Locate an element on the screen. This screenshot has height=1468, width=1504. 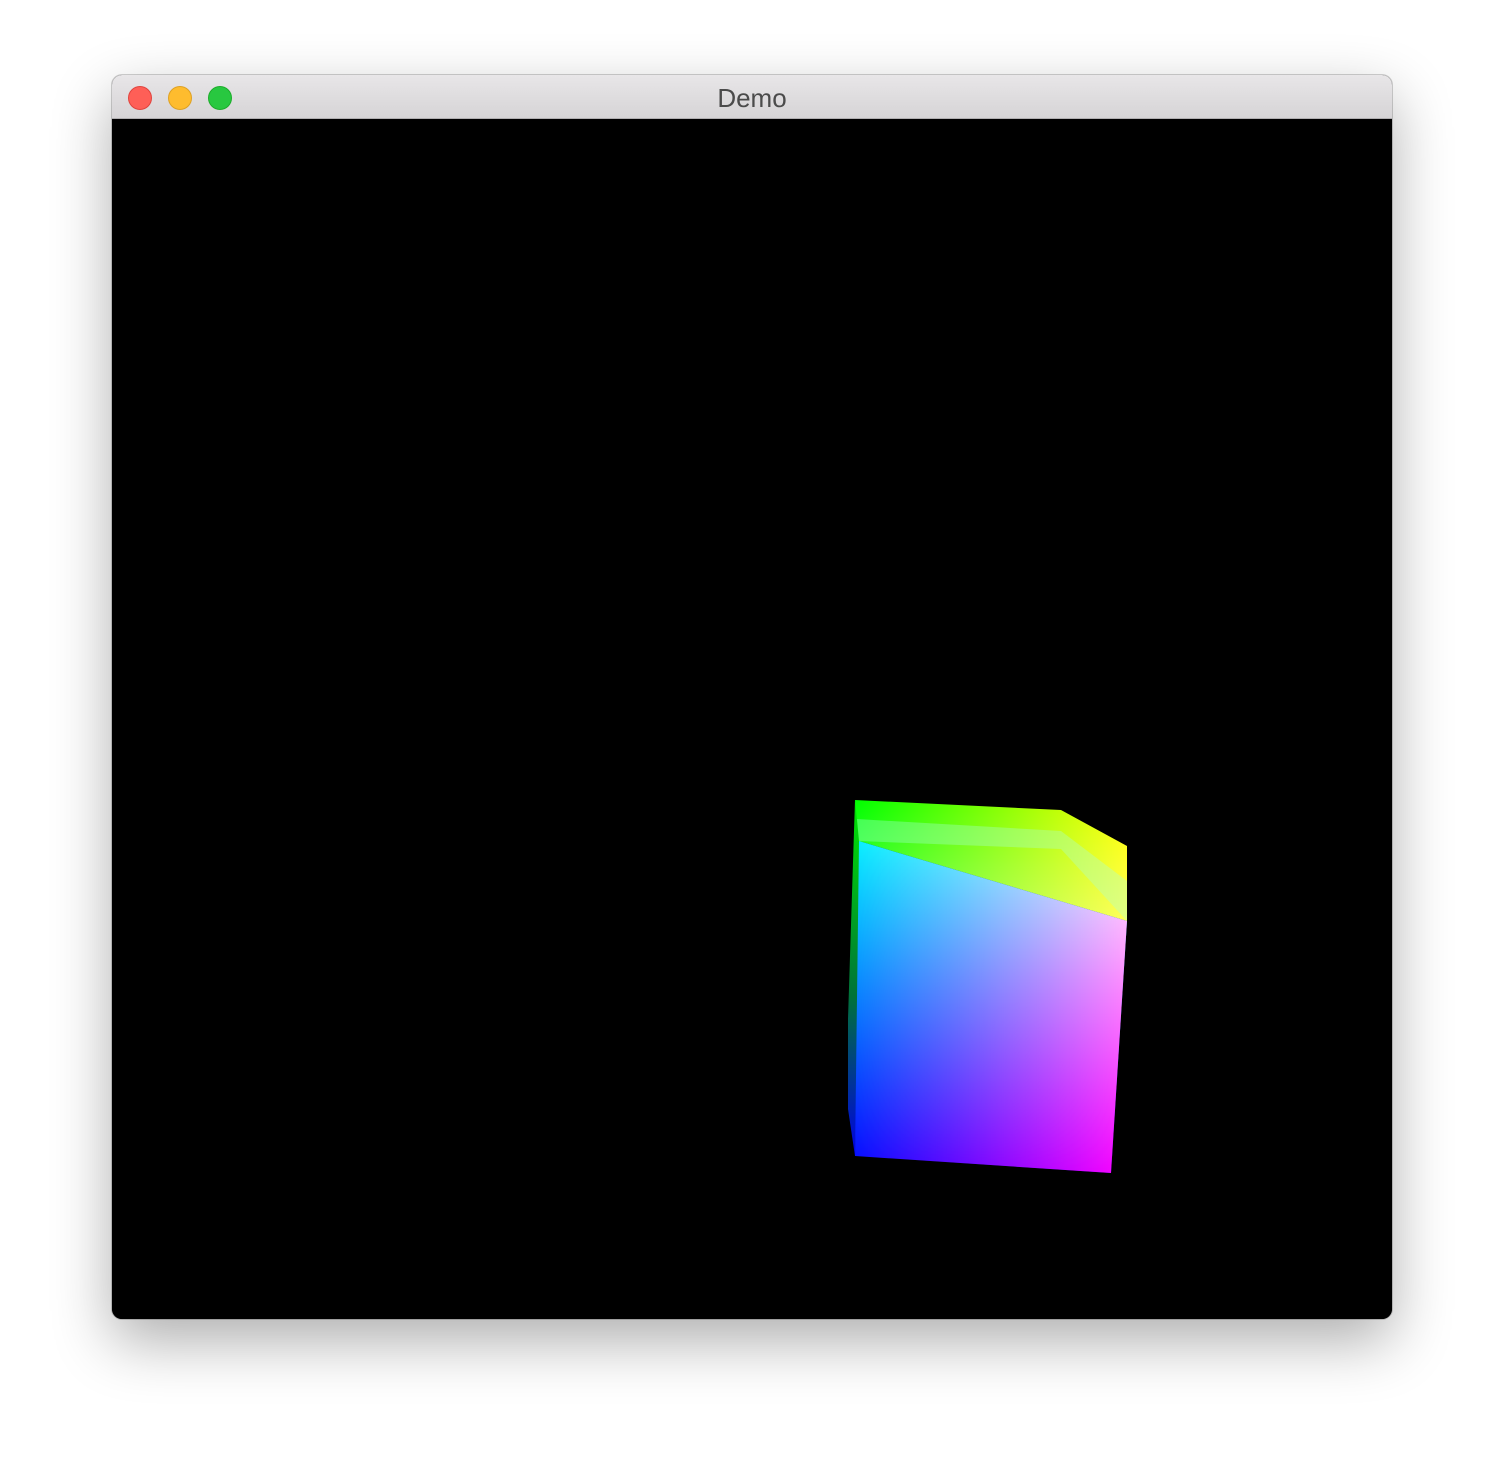
title-bar: Demo is located at coordinates (752, 97).